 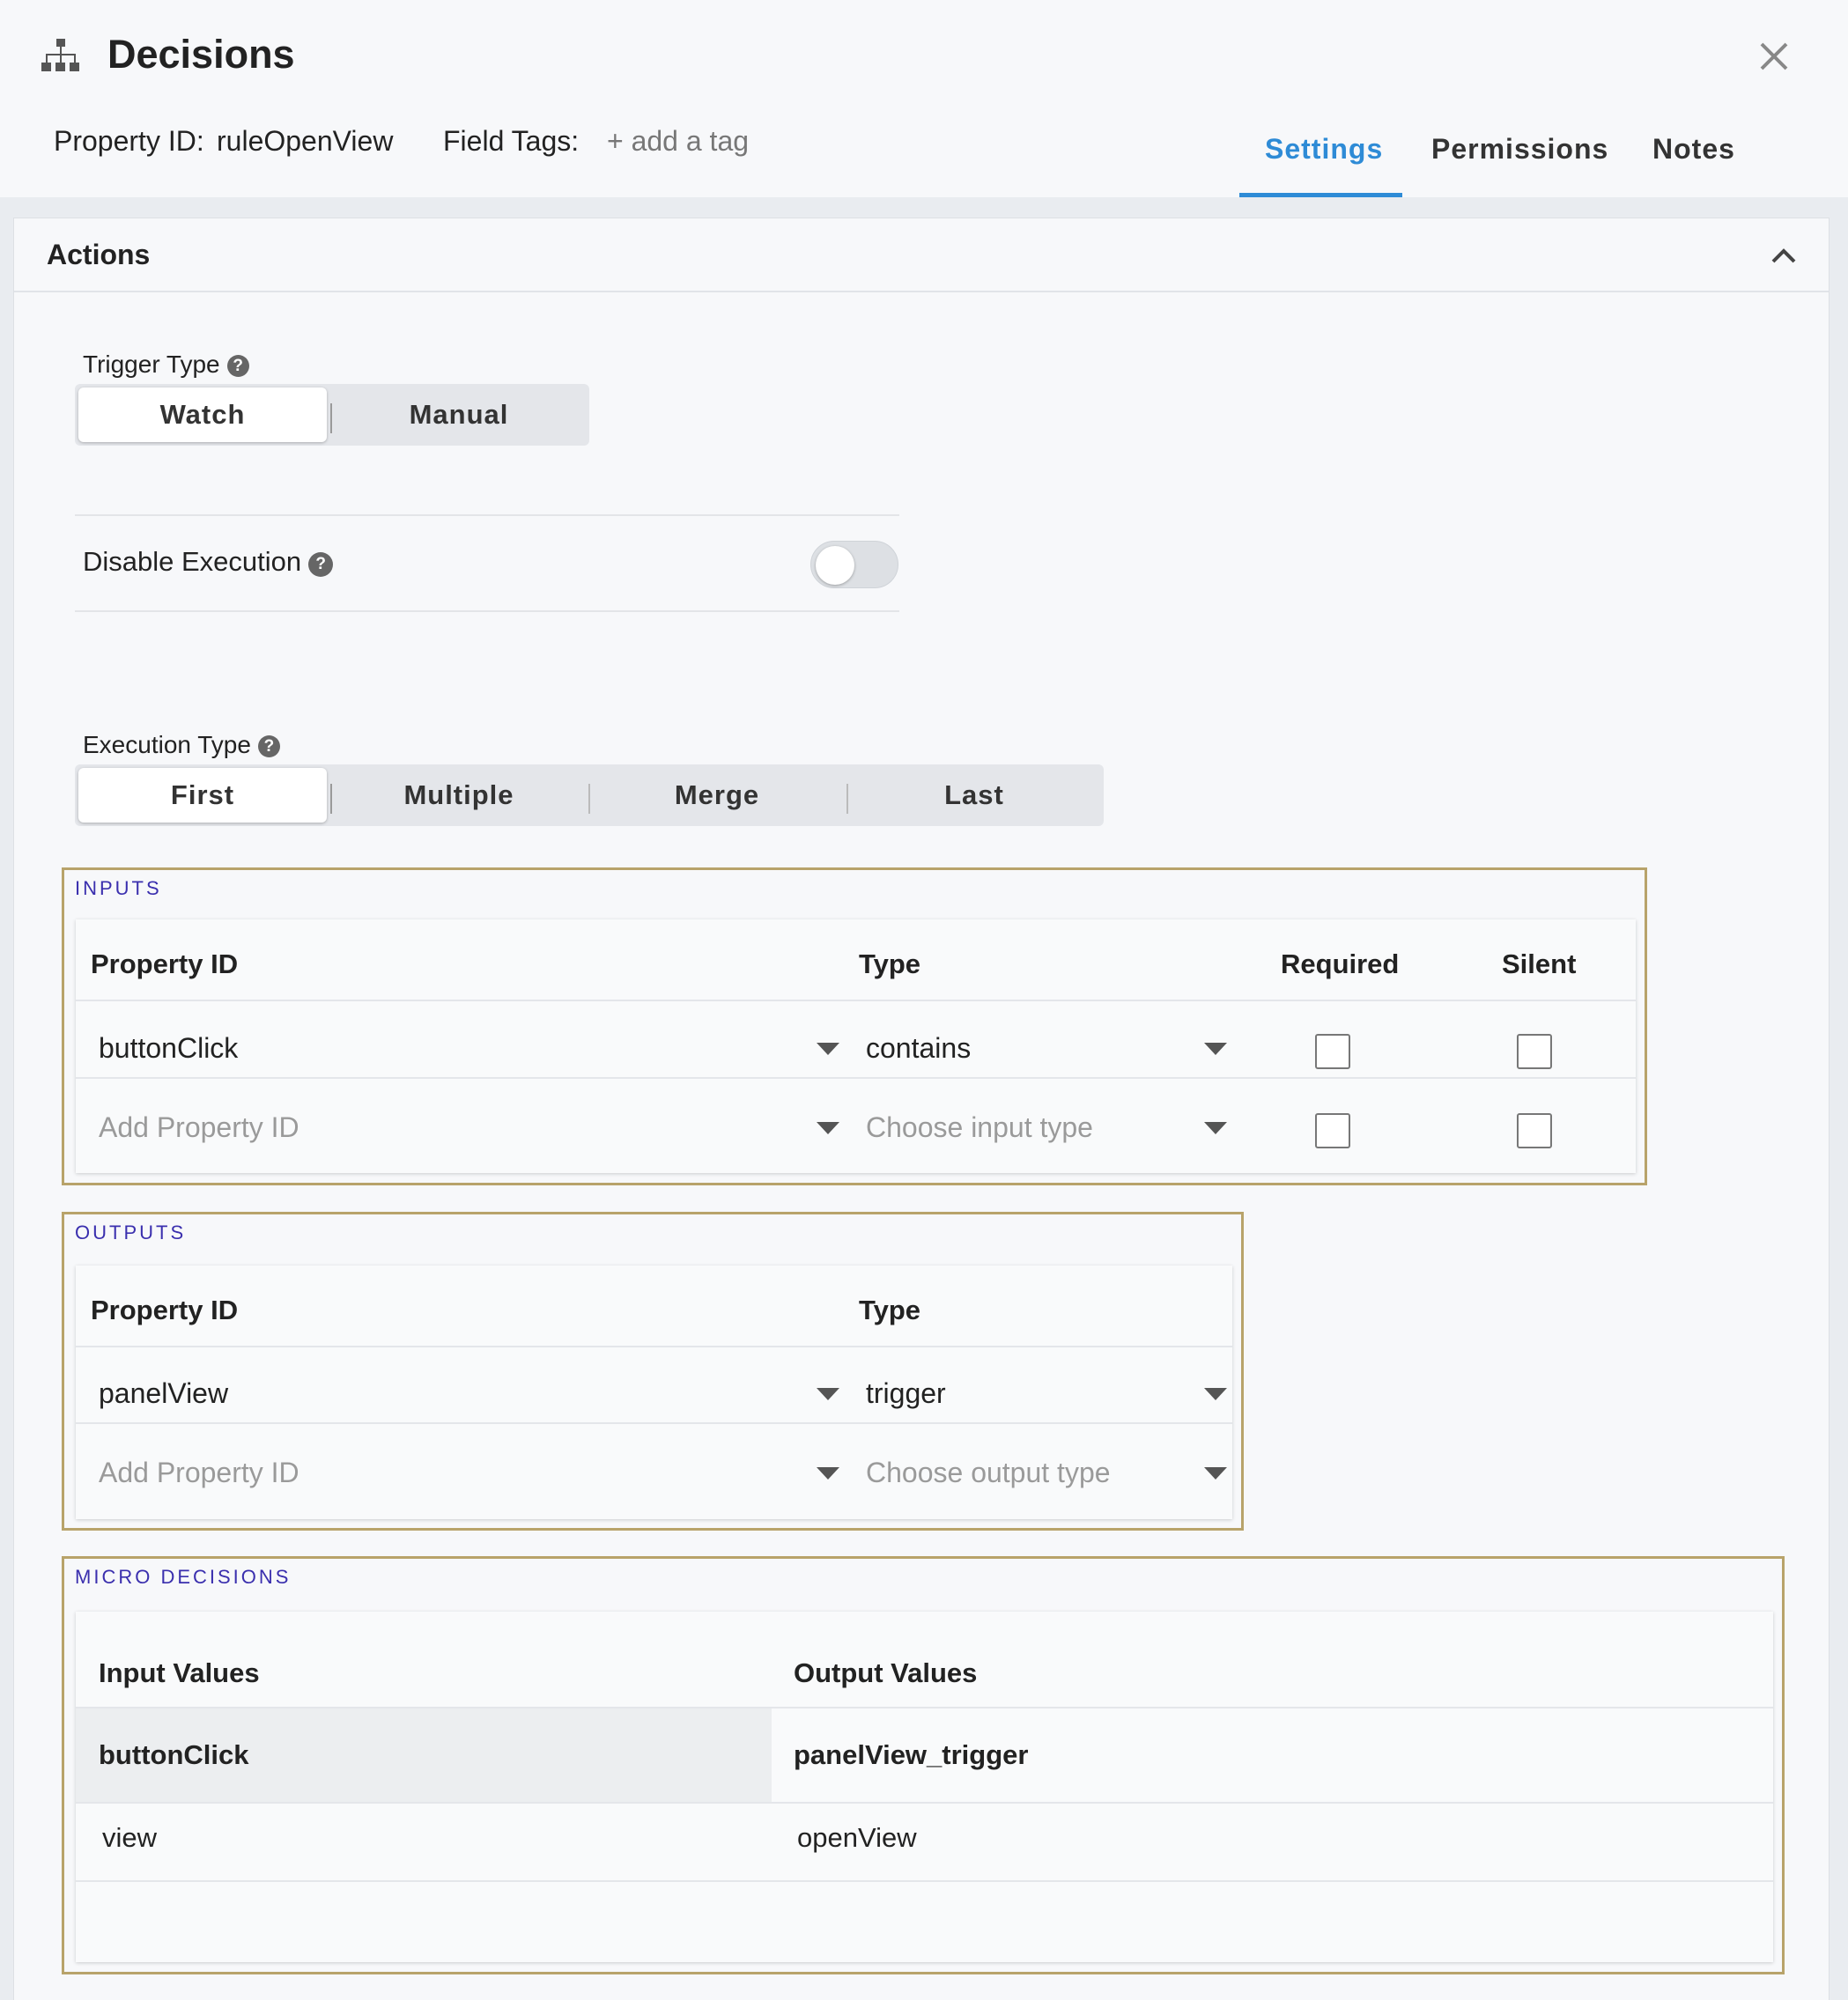 I want to click on execution-type-label: Execution Type?, so click(x=181, y=745).